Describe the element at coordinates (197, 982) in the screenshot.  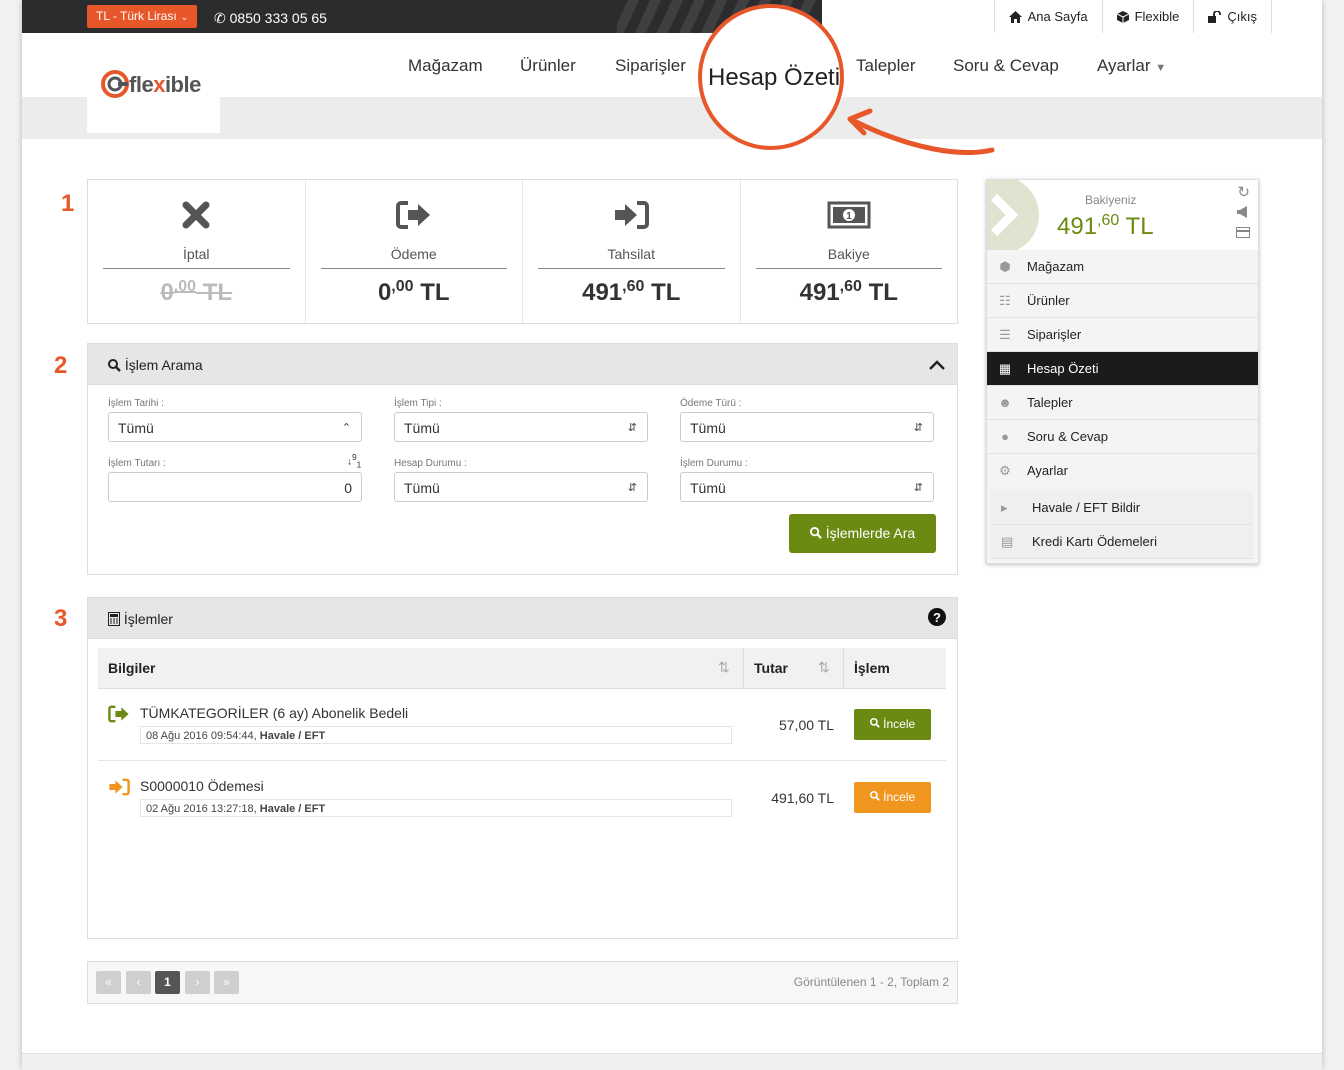
I see `page-next-button: ›` at that location.